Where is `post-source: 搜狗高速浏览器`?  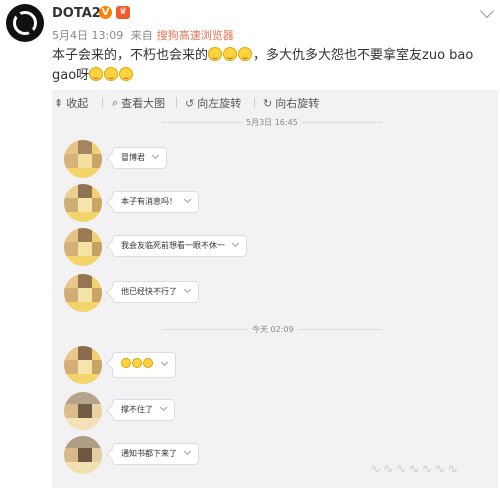 post-source: 搜狗高速浏览器 is located at coordinates (195, 35).